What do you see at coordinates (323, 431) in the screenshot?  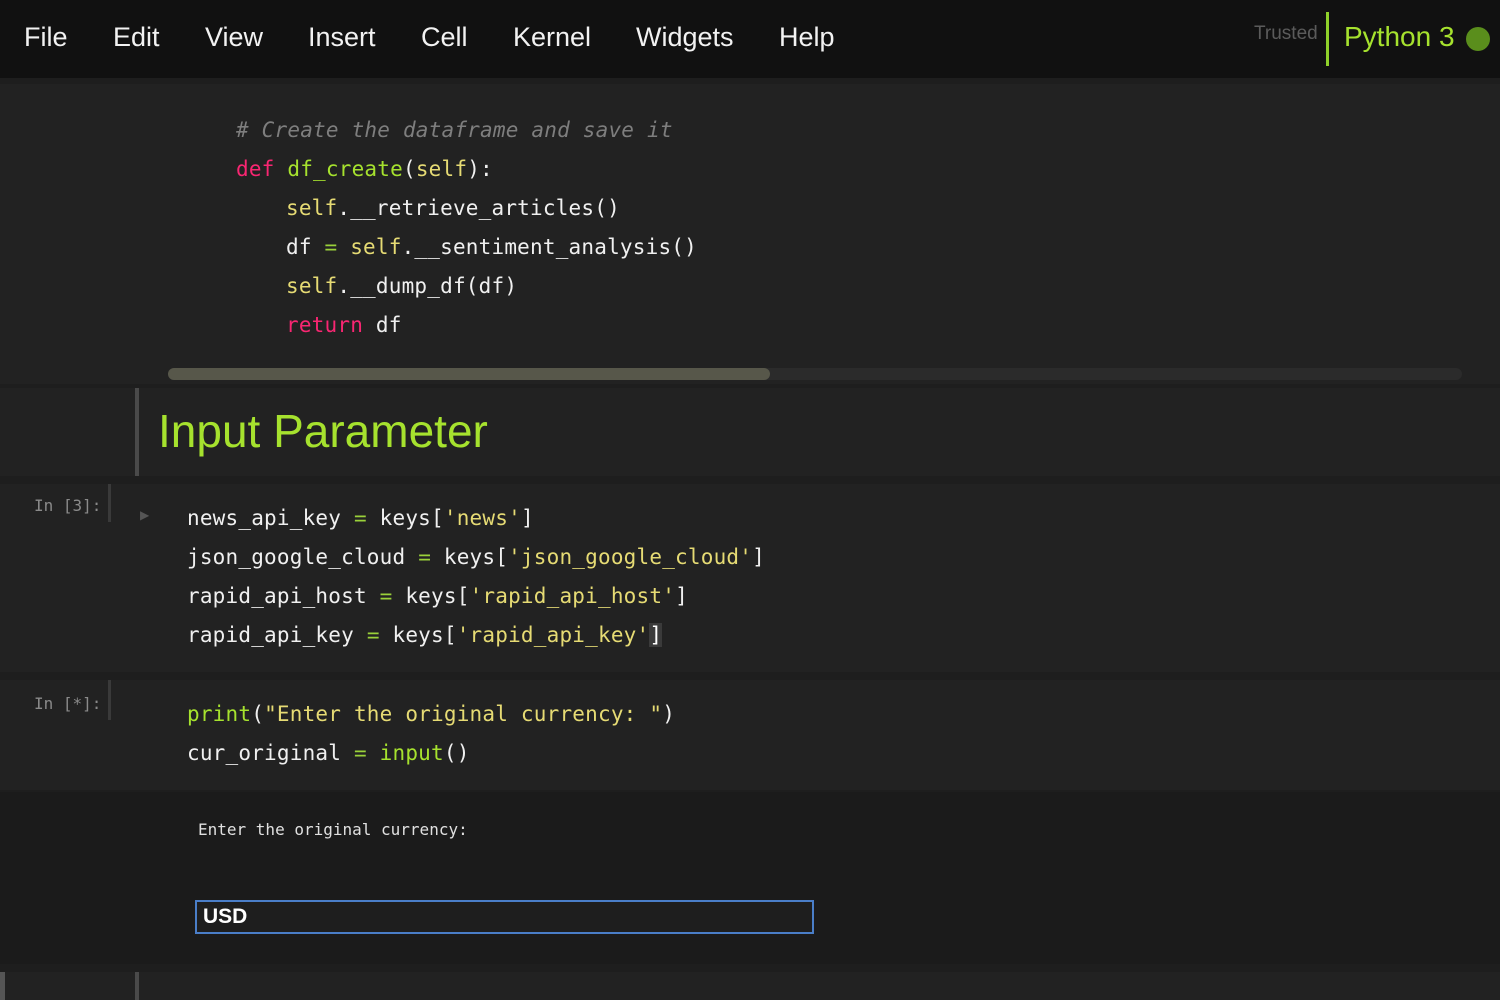 I see `markdown-heading: Input Parameter` at bounding box center [323, 431].